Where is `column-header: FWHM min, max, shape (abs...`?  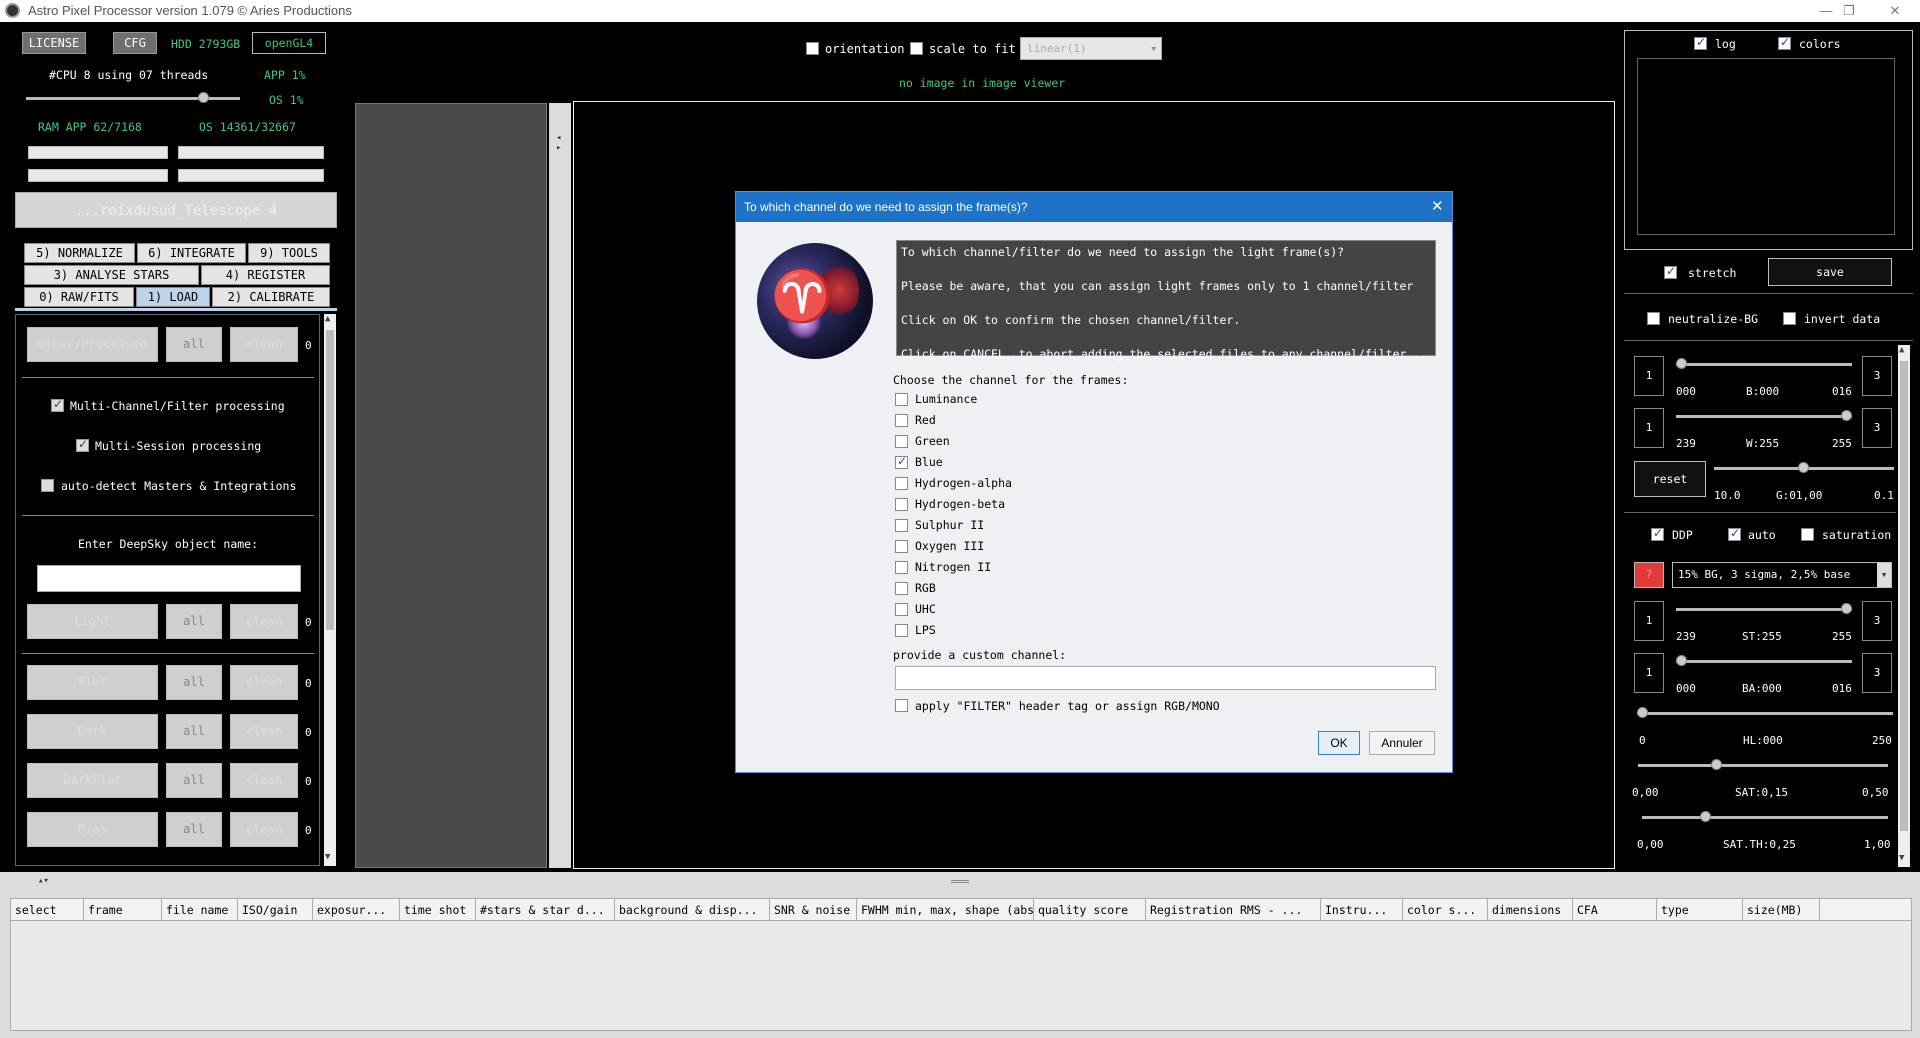
column-header: FWHM min, max, shape (abs... is located at coordinates (945, 910).